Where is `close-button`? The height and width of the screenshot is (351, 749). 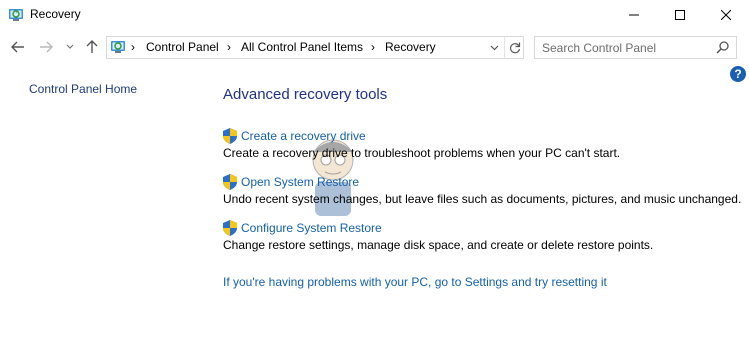 close-button is located at coordinates (726, 15).